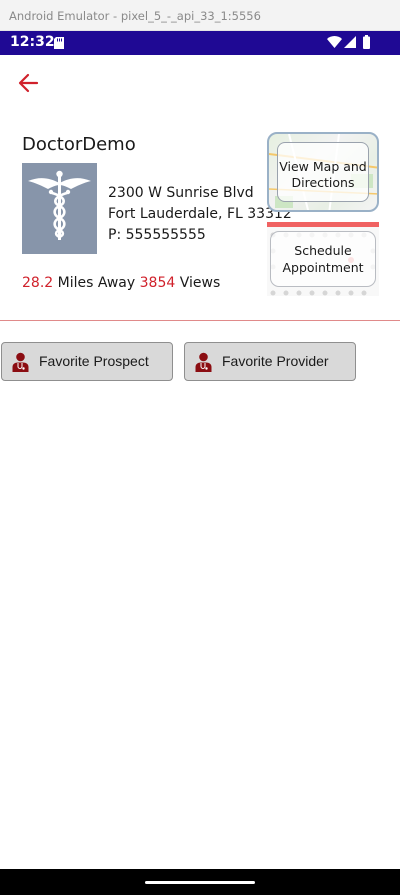  Describe the element at coordinates (366, 42) in the screenshot. I see `battery-icon` at that location.